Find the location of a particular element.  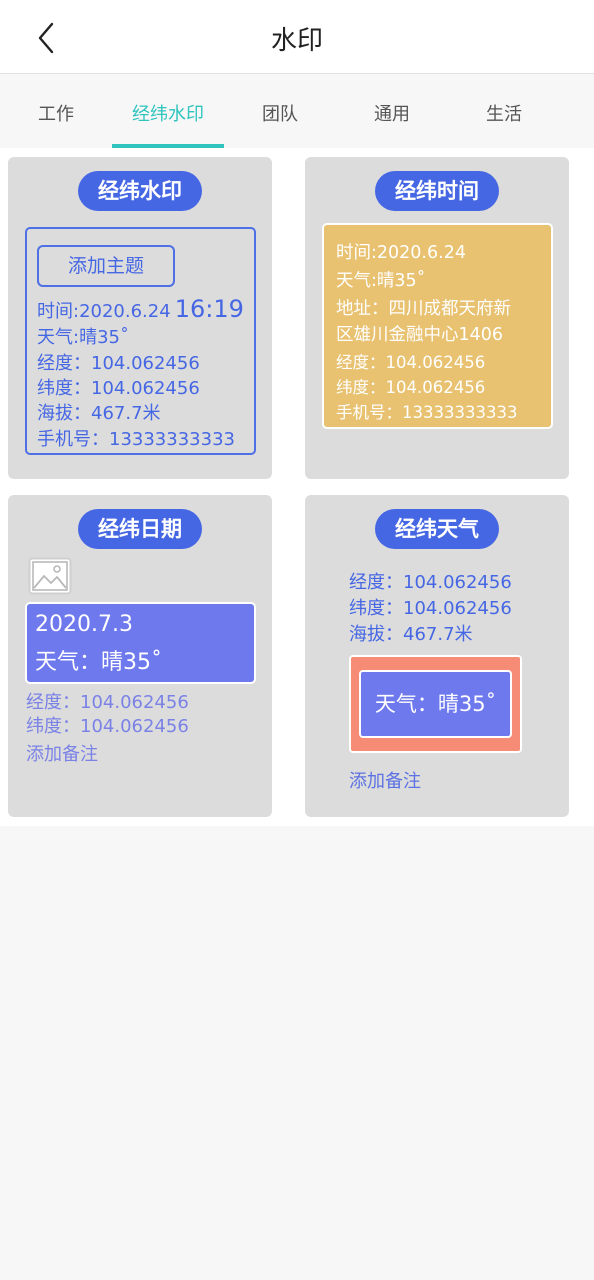

tab-work: 工作 is located at coordinates (56, 113).